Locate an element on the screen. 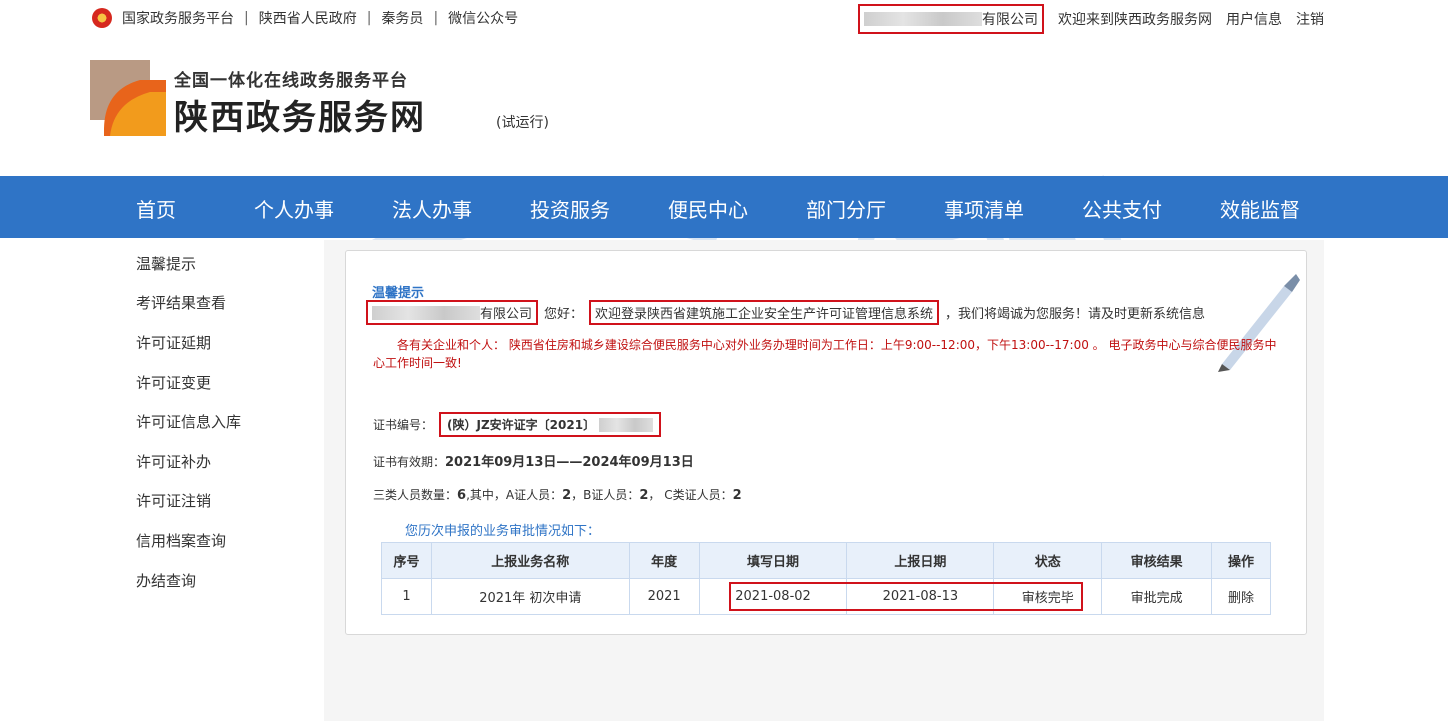  result-link: 审批完成 is located at coordinates (1156, 596).